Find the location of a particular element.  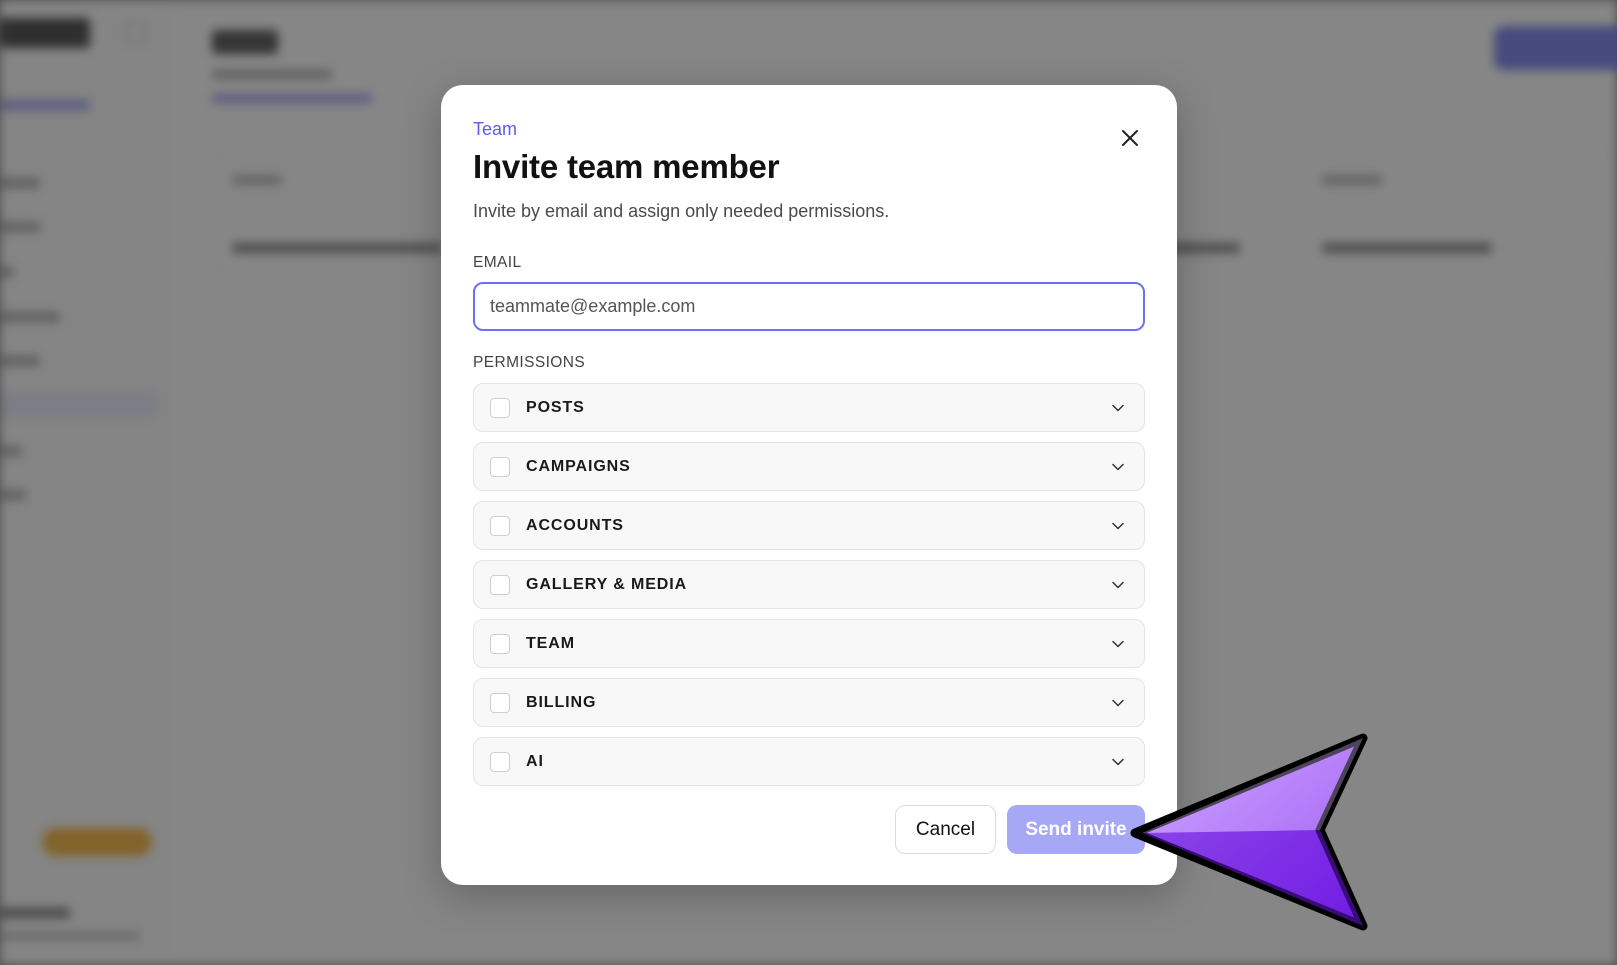

modal-title: Invite team member is located at coordinates (626, 166).